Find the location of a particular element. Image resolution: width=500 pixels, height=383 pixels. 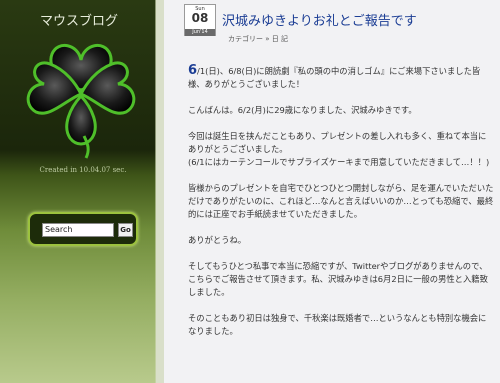

dropcap: 6 is located at coordinates (193, 70).